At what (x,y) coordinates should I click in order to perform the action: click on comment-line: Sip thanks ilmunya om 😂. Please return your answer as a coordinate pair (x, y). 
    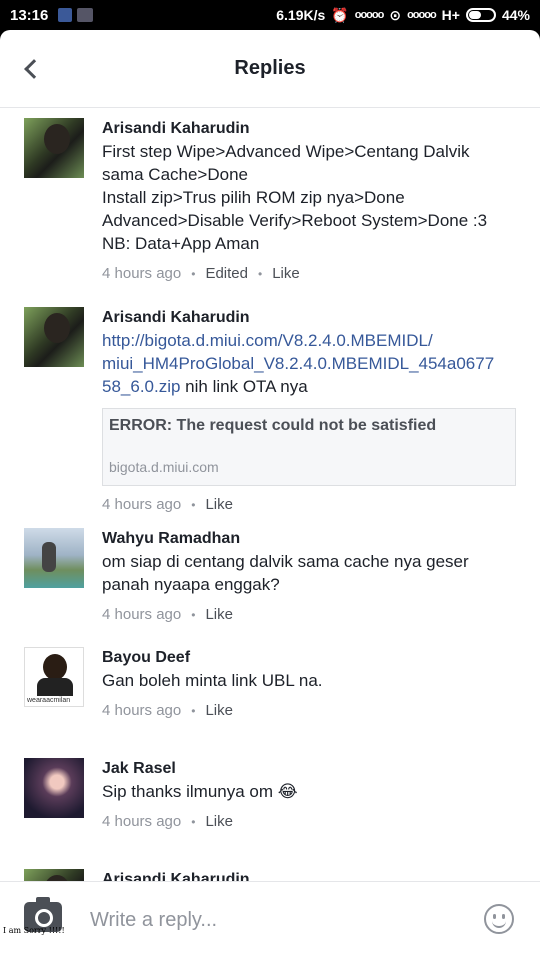
    Looking at the image, I should click on (200, 791).